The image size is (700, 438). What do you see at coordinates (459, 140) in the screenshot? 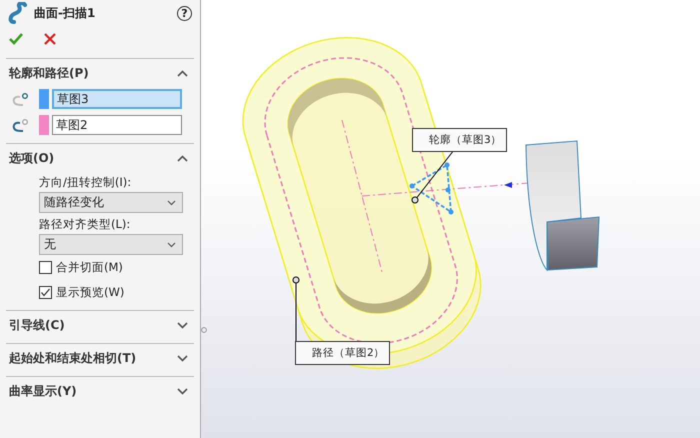
I see `callout-label: 轮廓（草图3）` at bounding box center [459, 140].